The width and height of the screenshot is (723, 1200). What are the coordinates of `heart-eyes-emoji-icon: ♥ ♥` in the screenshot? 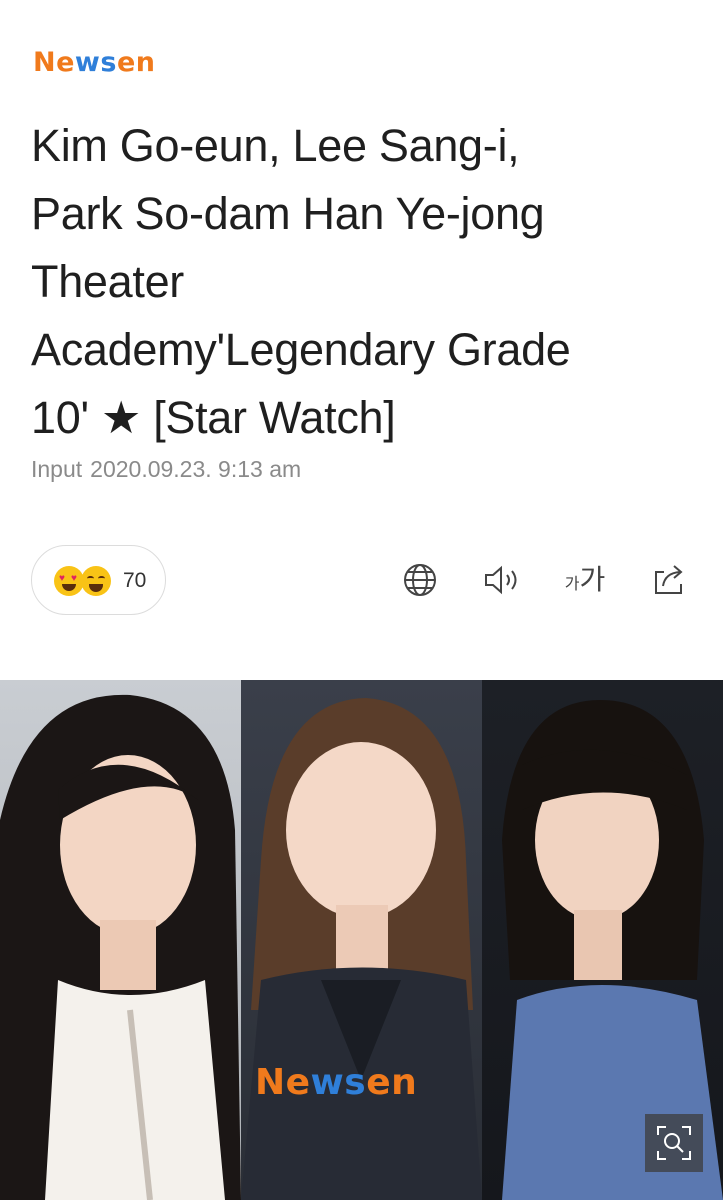 It's located at (69, 581).